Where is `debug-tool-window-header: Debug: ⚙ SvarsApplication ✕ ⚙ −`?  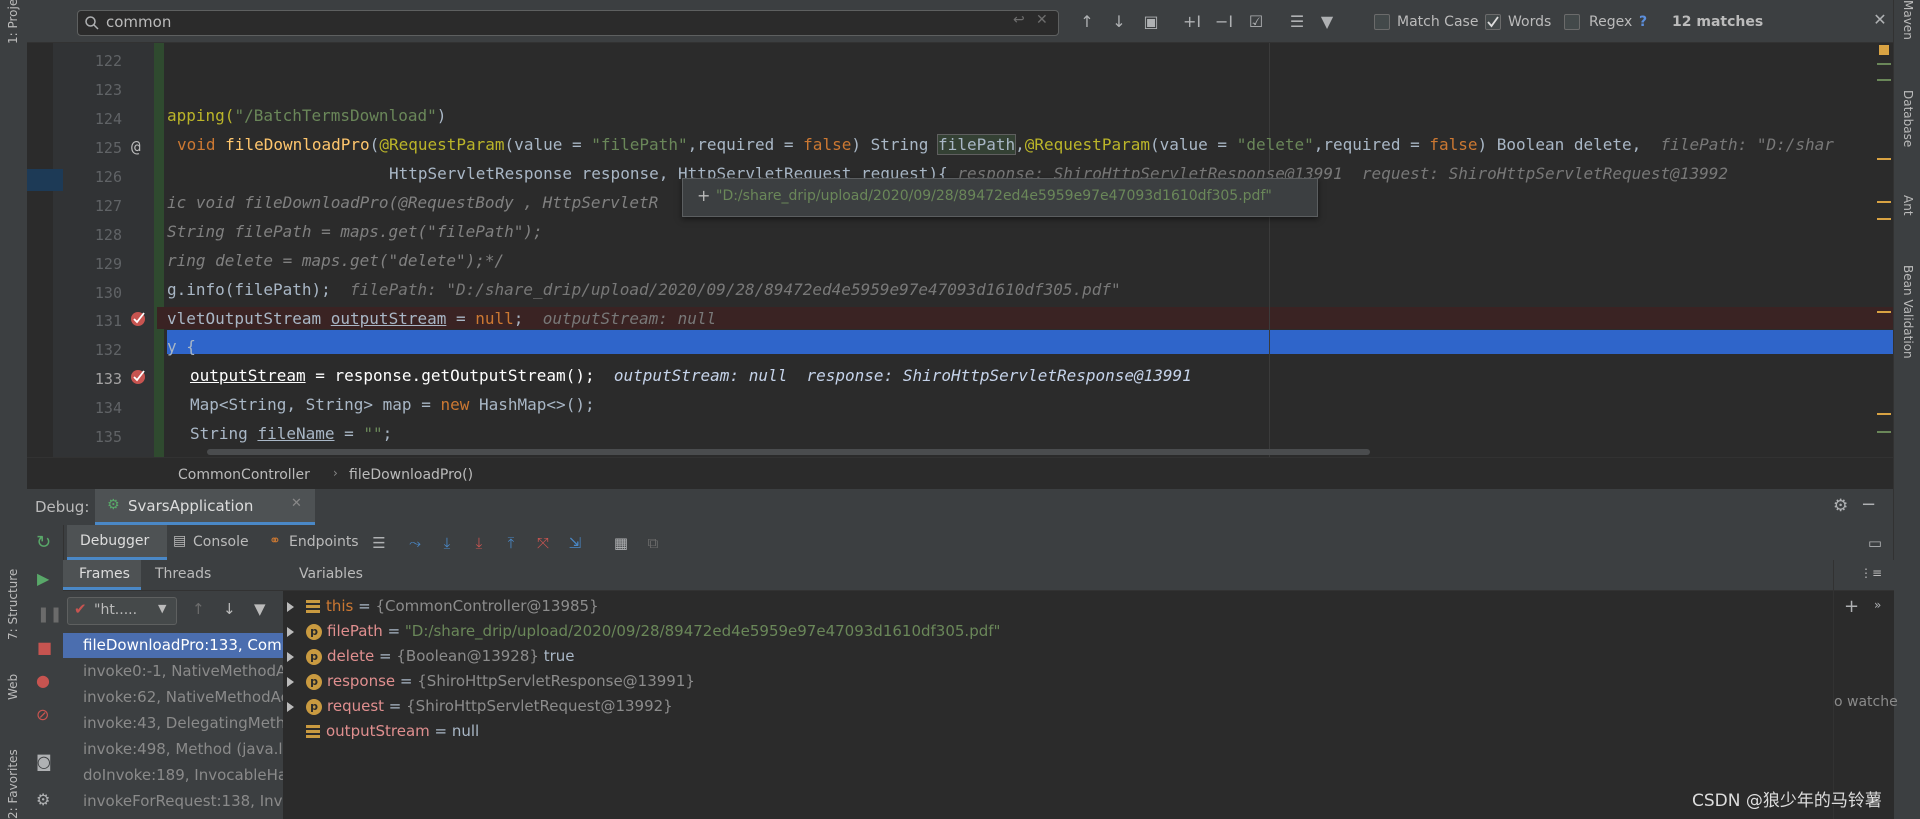
debug-tool-window-header: Debug: ⚙ SvarsApplication ✕ ⚙ − is located at coordinates (960, 507).